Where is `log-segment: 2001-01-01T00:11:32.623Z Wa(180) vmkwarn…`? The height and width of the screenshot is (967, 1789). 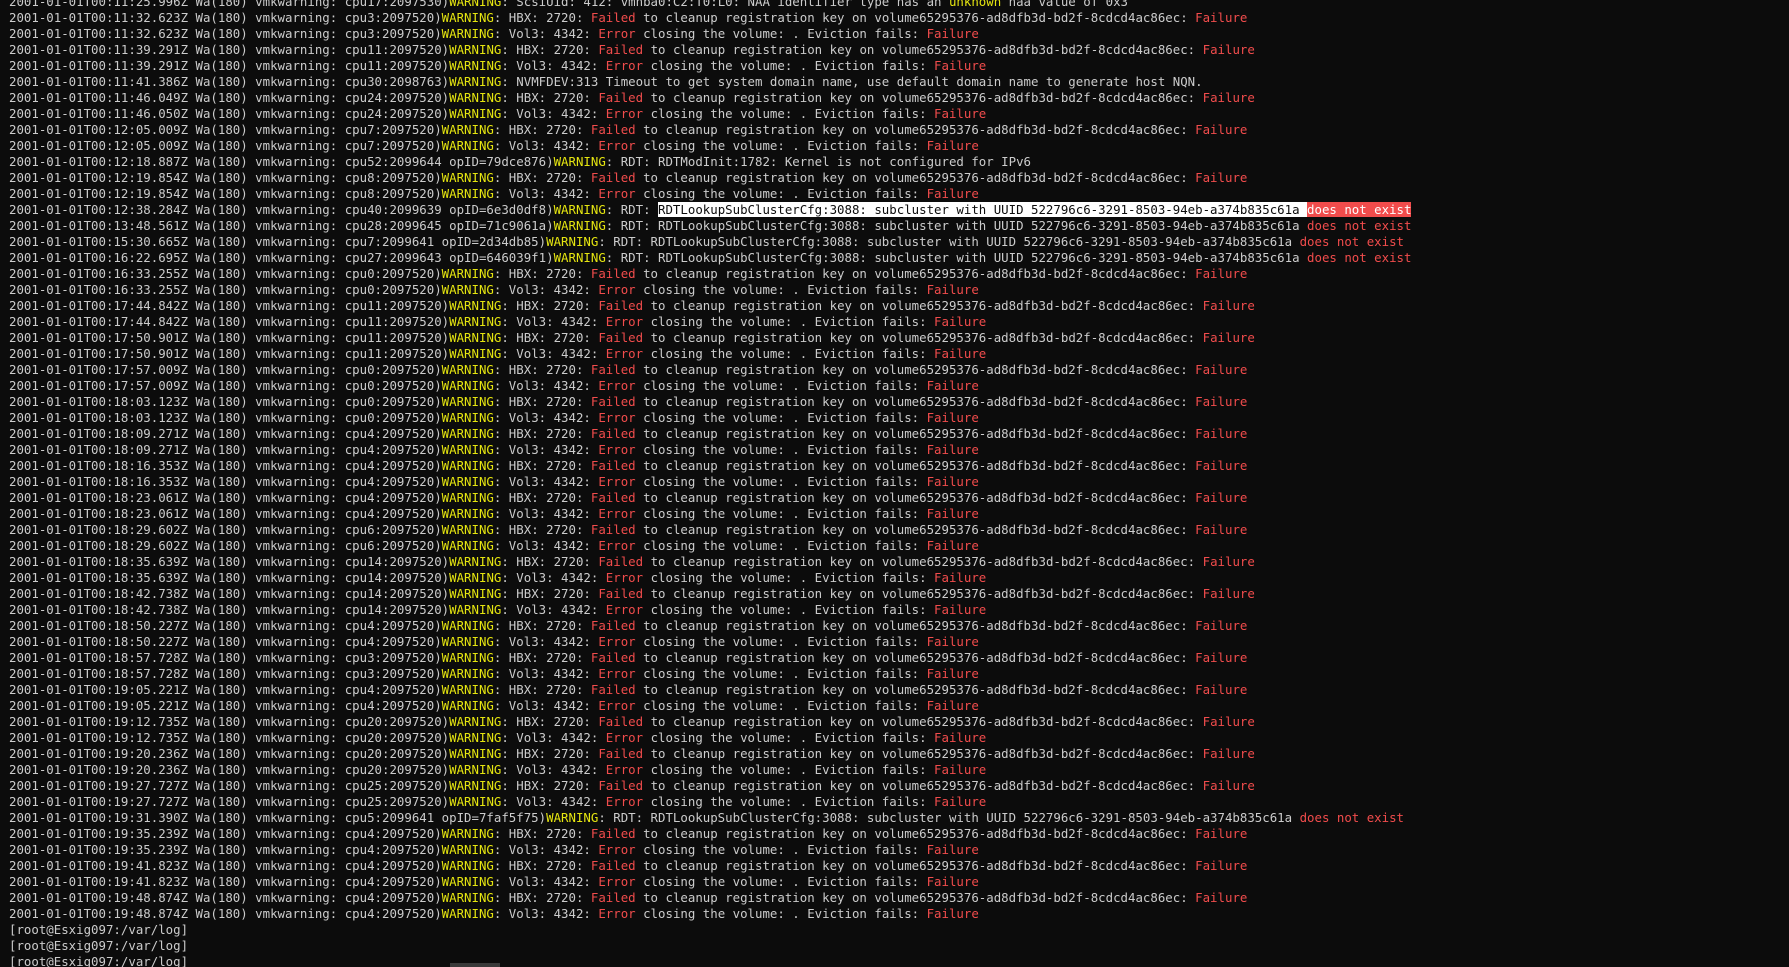
log-segment: 2001-01-01T00:11:32.623Z Wa(180) vmkwarn… is located at coordinates (225, 17).